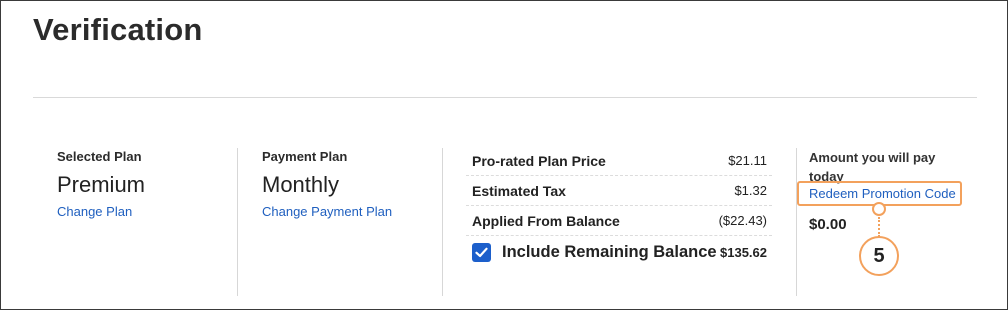 This screenshot has width=1008, height=310. Describe the element at coordinates (546, 221) in the screenshot. I see `summary-row-label: Applied From Balance` at that location.